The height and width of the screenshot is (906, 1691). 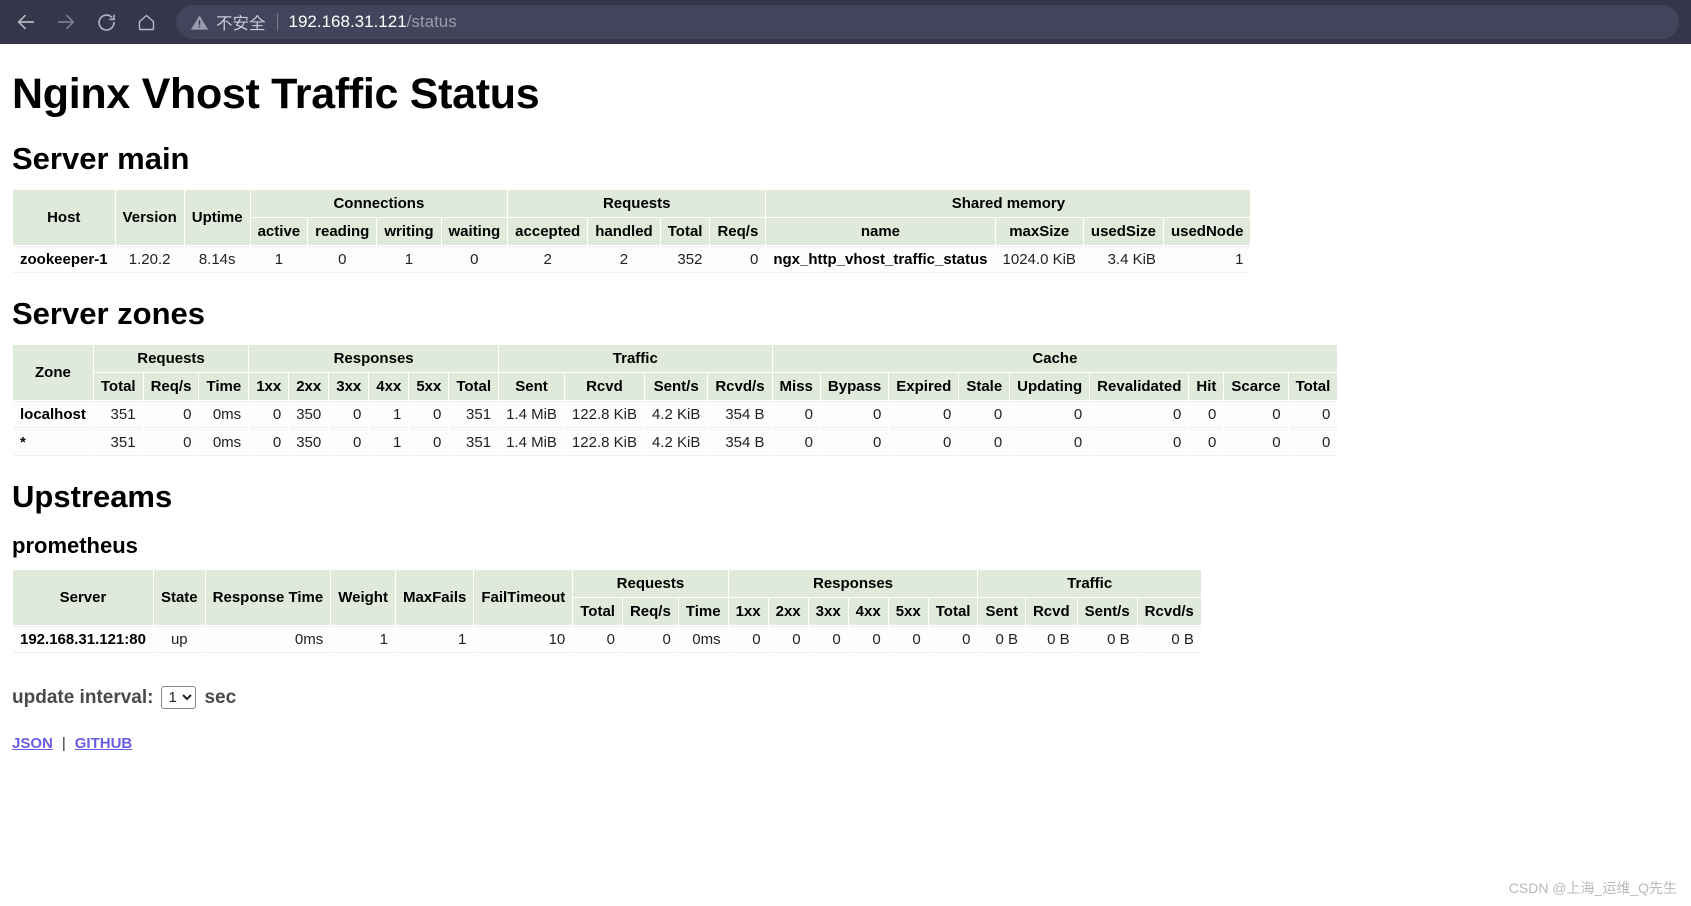 What do you see at coordinates (624, 231) in the screenshot?
I see `th-handled: handled` at bounding box center [624, 231].